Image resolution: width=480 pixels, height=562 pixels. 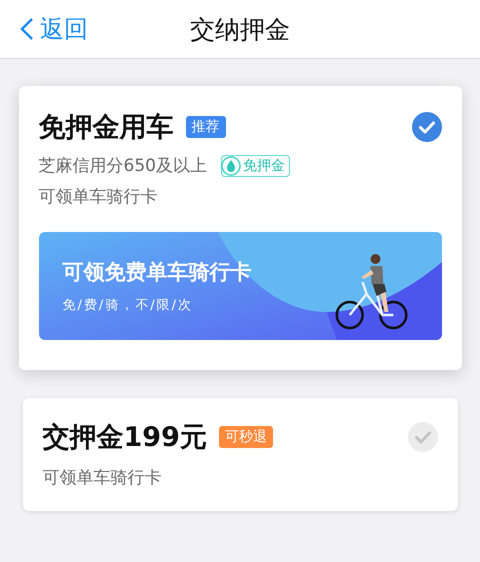 What do you see at coordinates (27, 29) in the screenshot?
I see `back-icon` at bounding box center [27, 29].